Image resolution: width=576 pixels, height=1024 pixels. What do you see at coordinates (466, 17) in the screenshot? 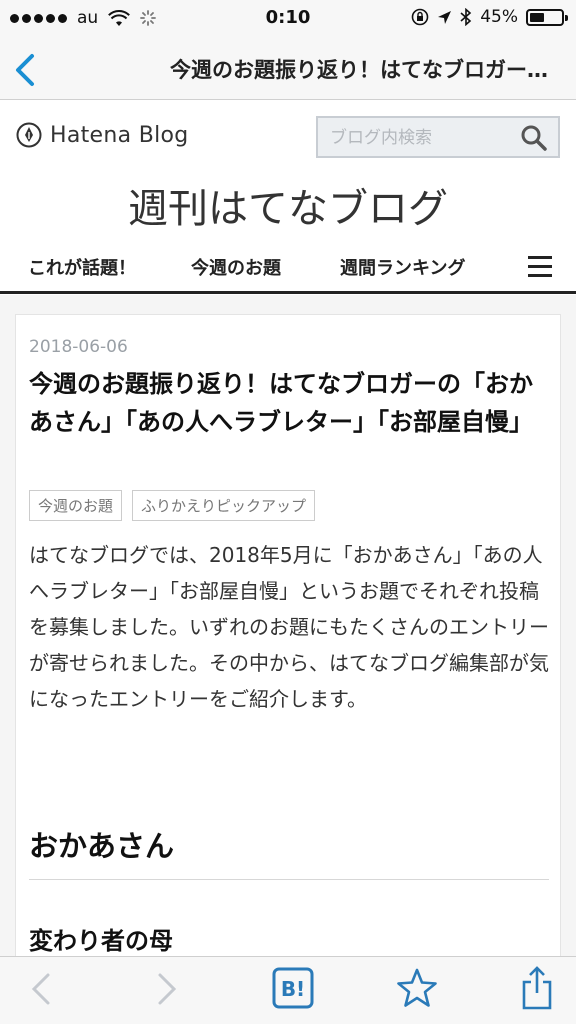
I see `bluetooth-icon` at bounding box center [466, 17].